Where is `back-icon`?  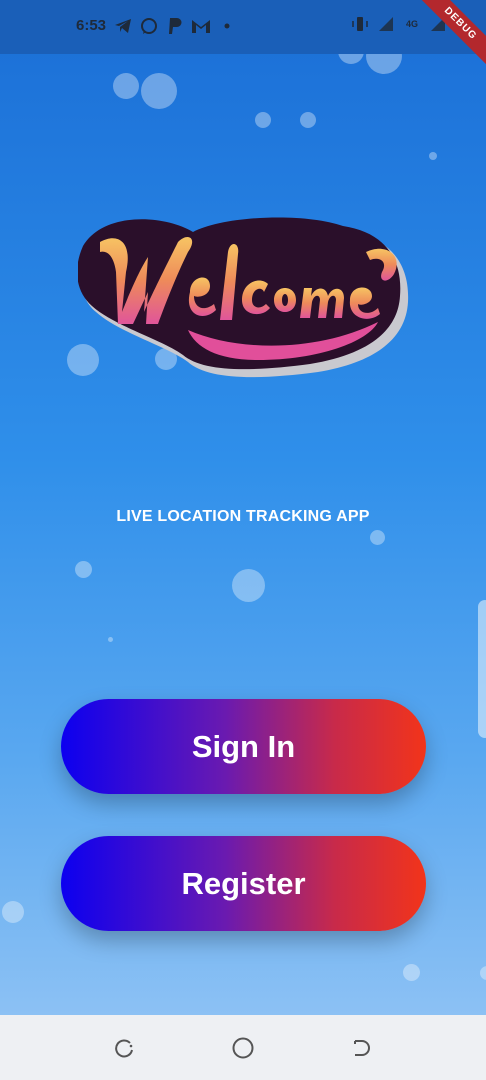
back-icon is located at coordinates (360, 1048).